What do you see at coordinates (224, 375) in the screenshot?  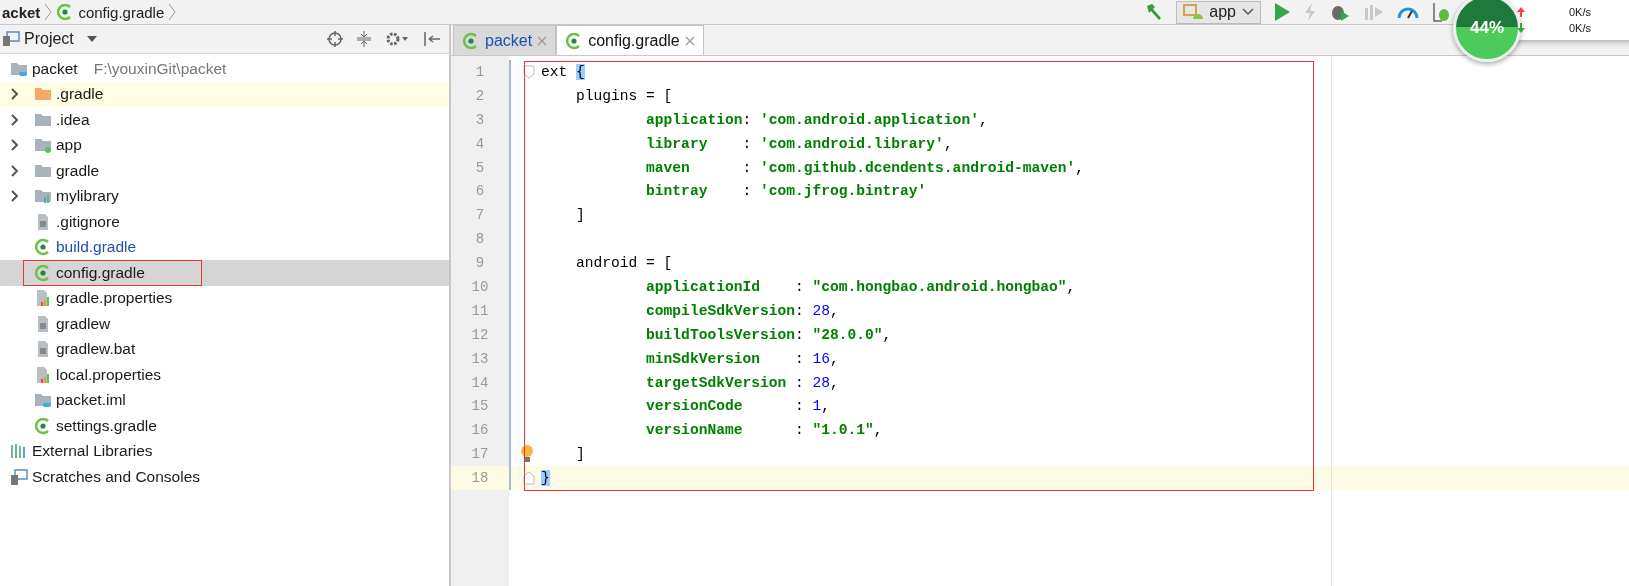 I see `tree-row: local.properties` at bounding box center [224, 375].